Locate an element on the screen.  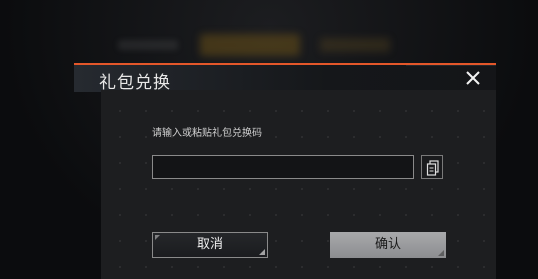
dialog-header: 礼包兑换 is located at coordinates (285, 78).